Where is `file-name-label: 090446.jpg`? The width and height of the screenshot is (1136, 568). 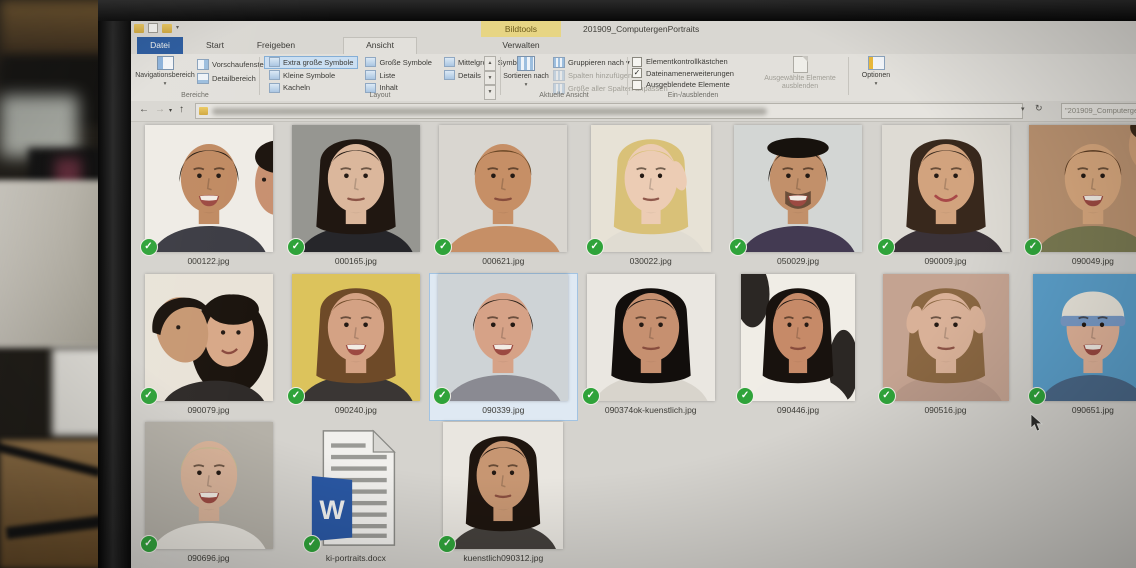 file-name-label: 090446.jpg is located at coordinates (798, 409).